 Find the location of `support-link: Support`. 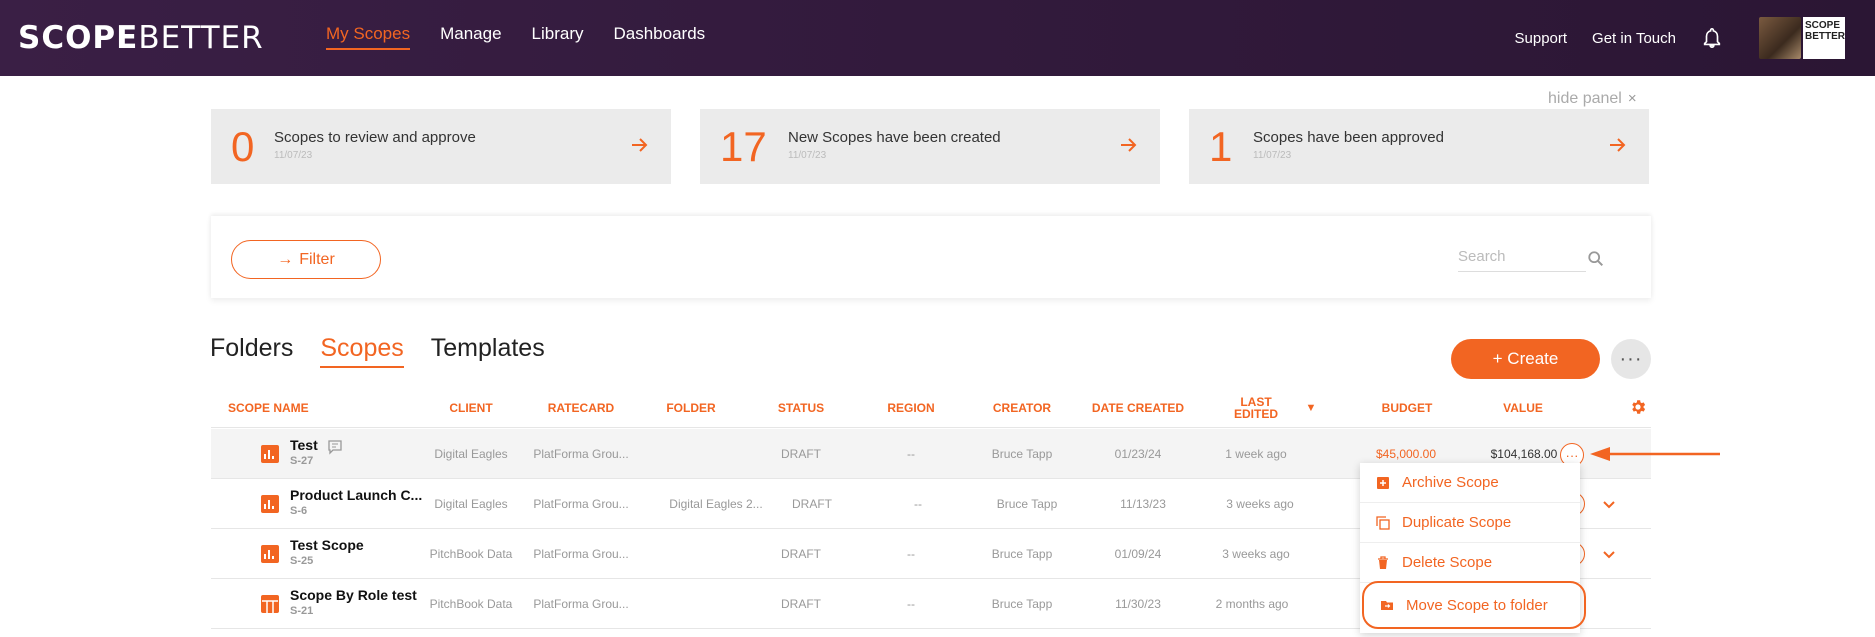

support-link: Support is located at coordinates (1541, 38).